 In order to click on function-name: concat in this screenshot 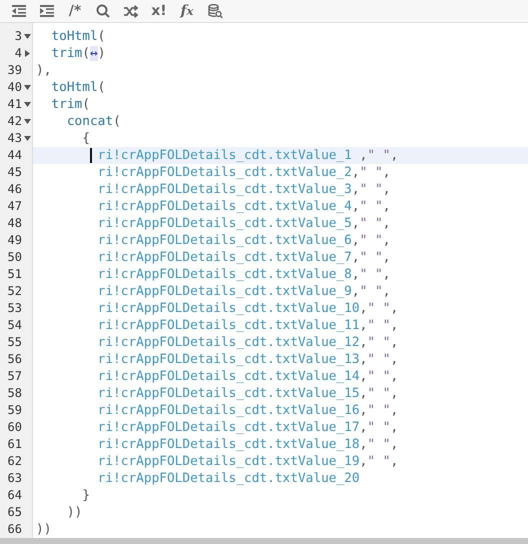, I will do `click(90, 121)`.